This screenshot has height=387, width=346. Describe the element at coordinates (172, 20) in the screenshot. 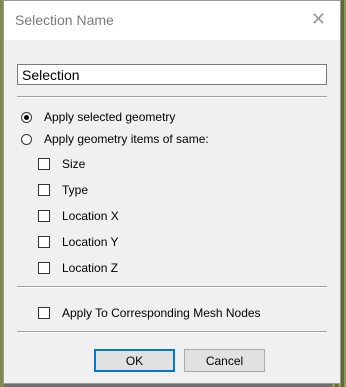

I see `title-bar: Selection Name ✕` at that location.